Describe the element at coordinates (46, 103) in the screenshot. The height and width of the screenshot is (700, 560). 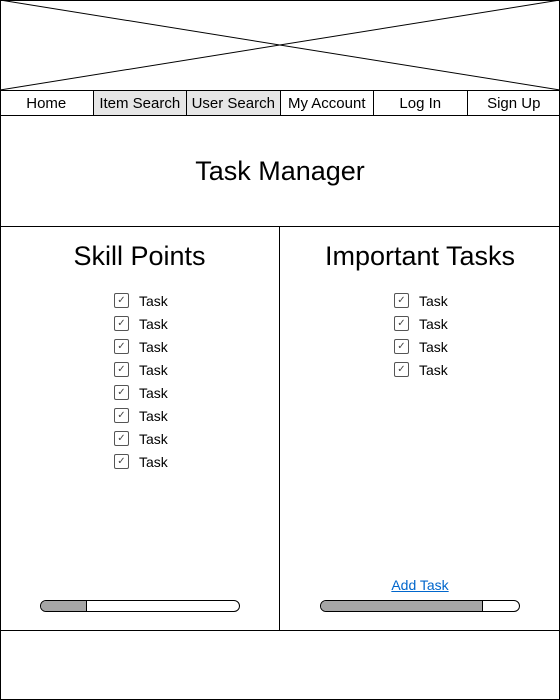
I see `nav-item-home: Home` at that location.